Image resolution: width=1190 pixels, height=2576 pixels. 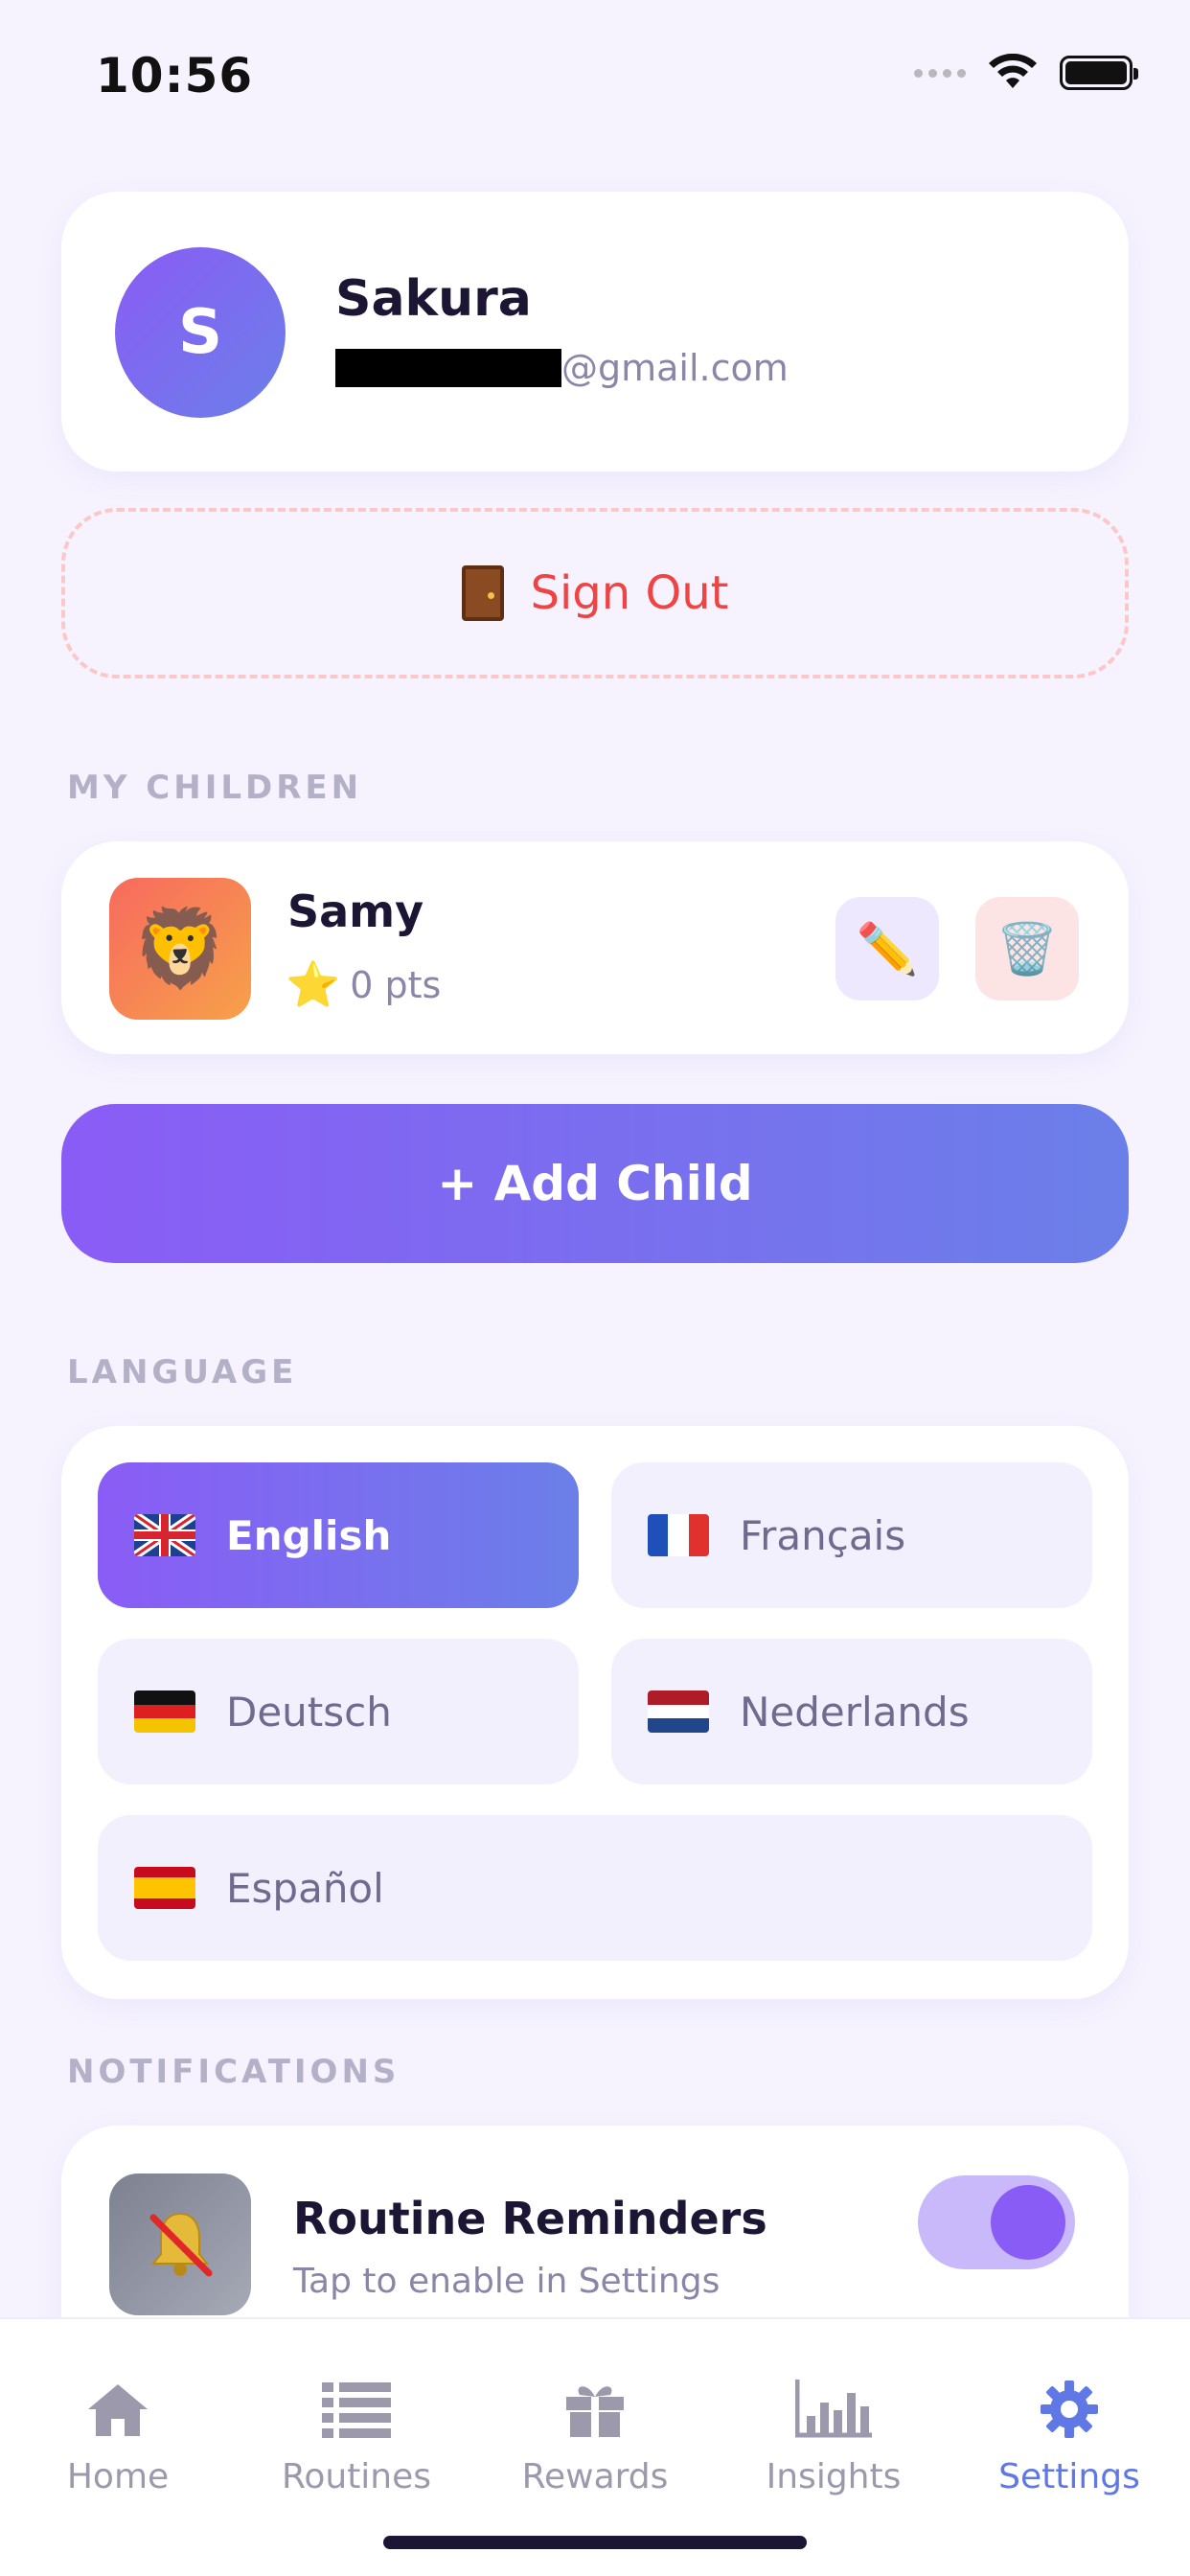 I want to click on section-title-language: LANGUAGE, so click(x=183, y=1372).